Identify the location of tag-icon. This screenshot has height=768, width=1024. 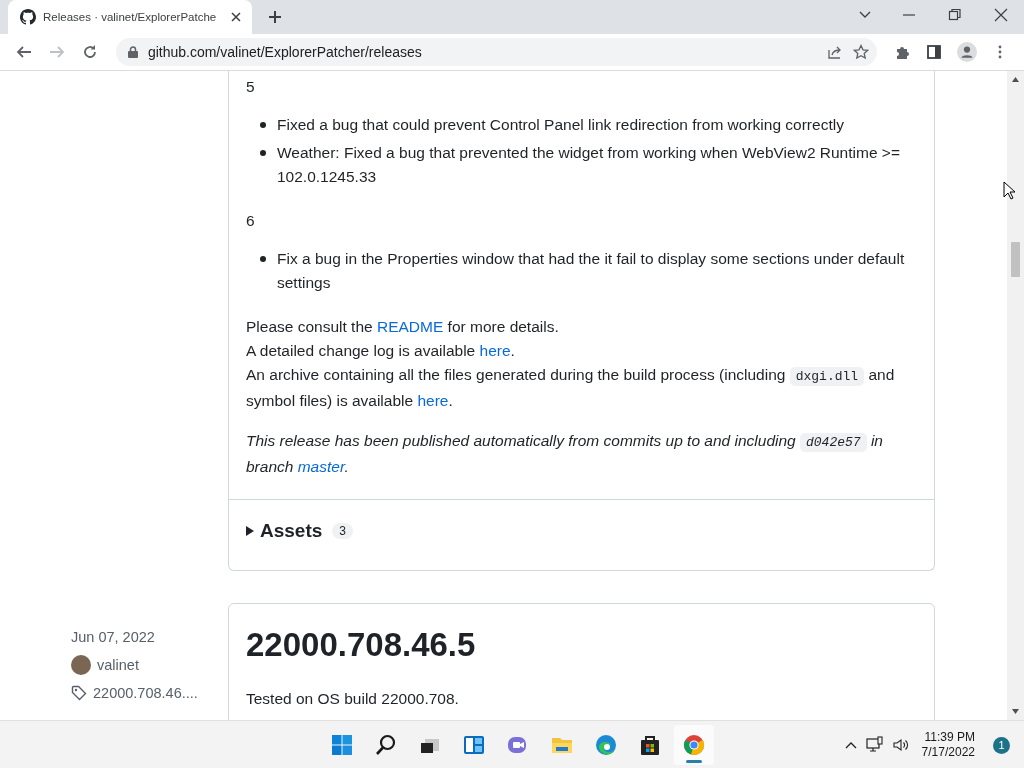
(79, 693).